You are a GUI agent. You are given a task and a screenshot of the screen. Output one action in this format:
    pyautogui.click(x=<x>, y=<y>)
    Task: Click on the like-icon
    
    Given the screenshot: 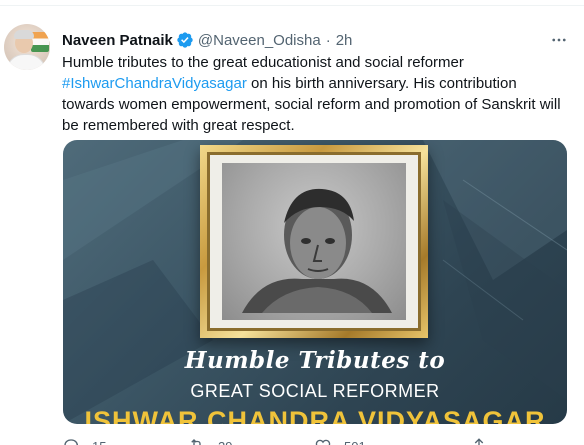 What is the action you would take?
    pyautogui.click(x=323, y=442)
    